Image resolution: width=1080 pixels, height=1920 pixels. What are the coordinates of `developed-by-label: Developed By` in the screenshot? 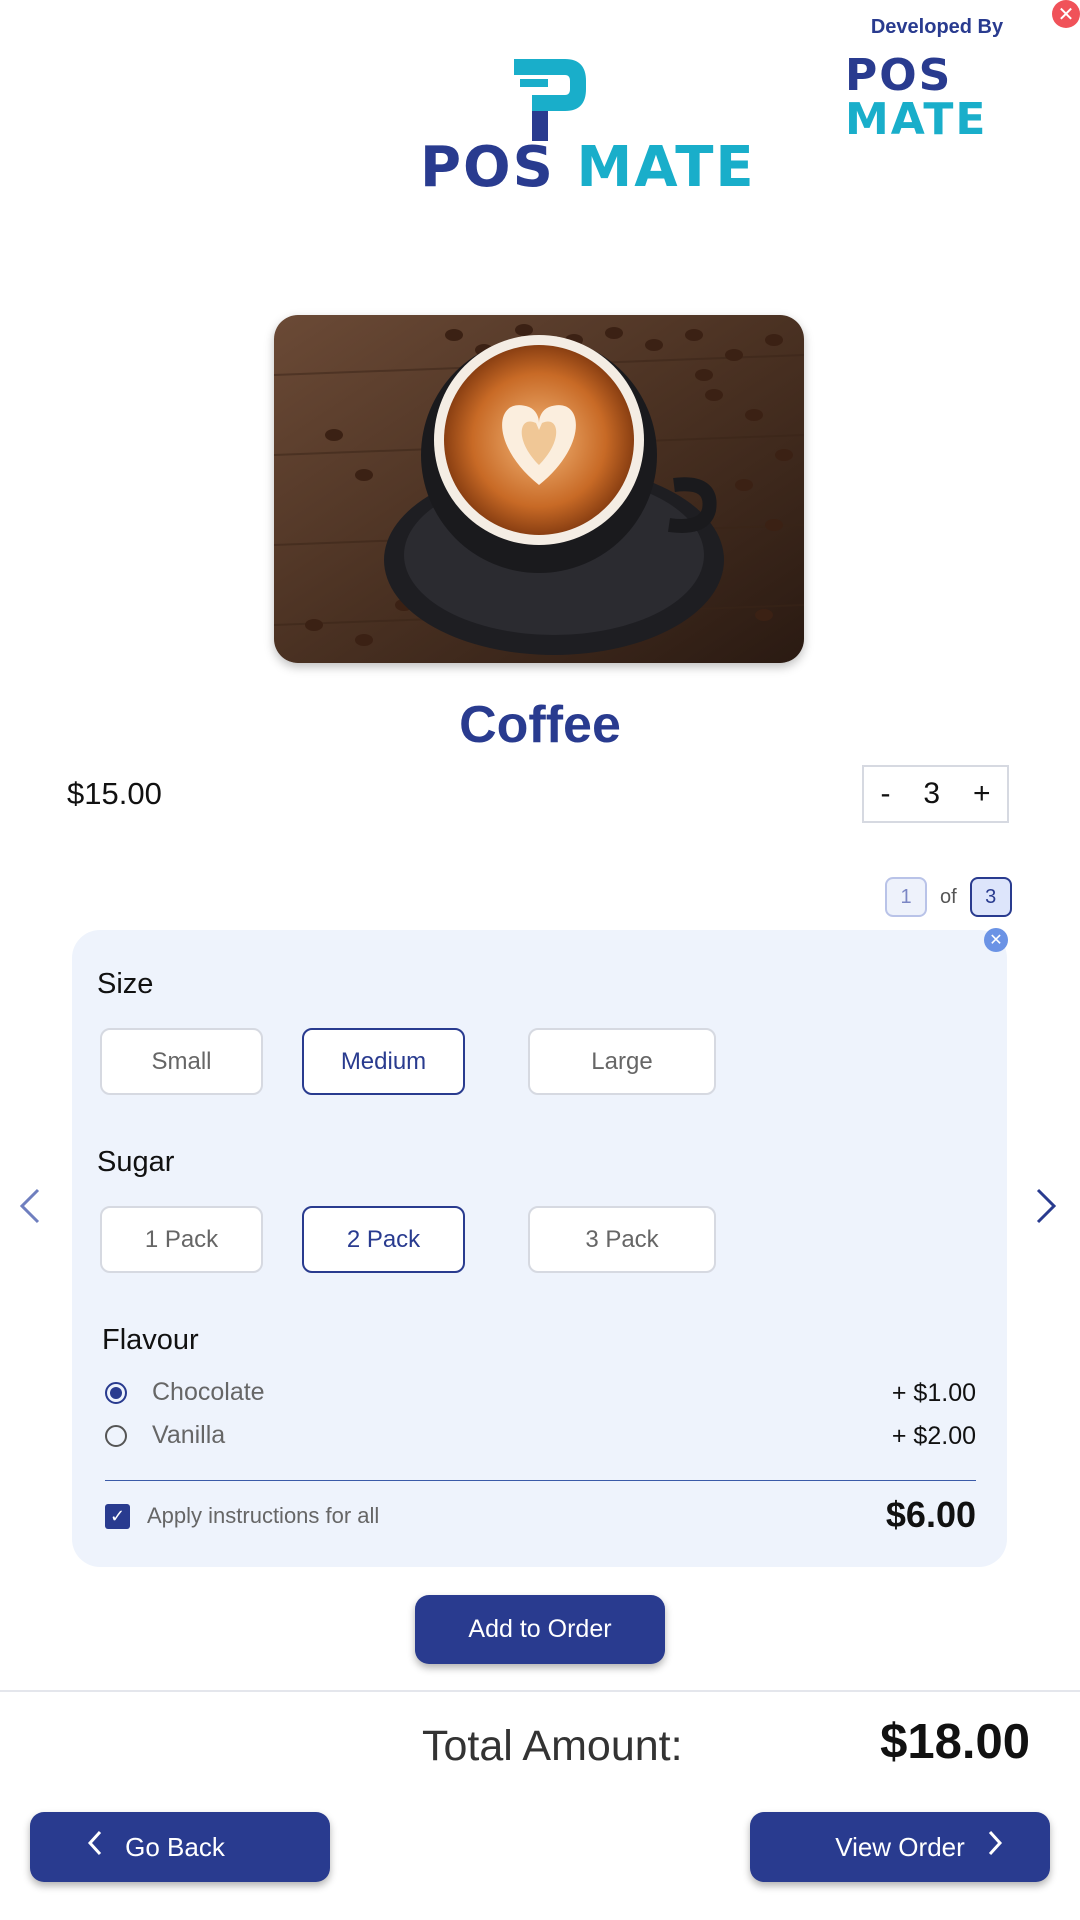 It's located at (937, 27).